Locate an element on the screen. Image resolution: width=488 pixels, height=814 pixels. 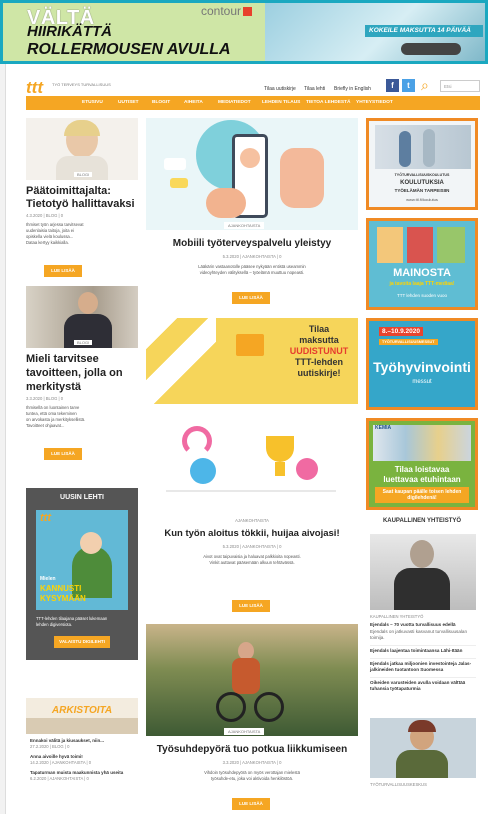
nav-uutiset: UUTISET is located at coordinates (128, 102).